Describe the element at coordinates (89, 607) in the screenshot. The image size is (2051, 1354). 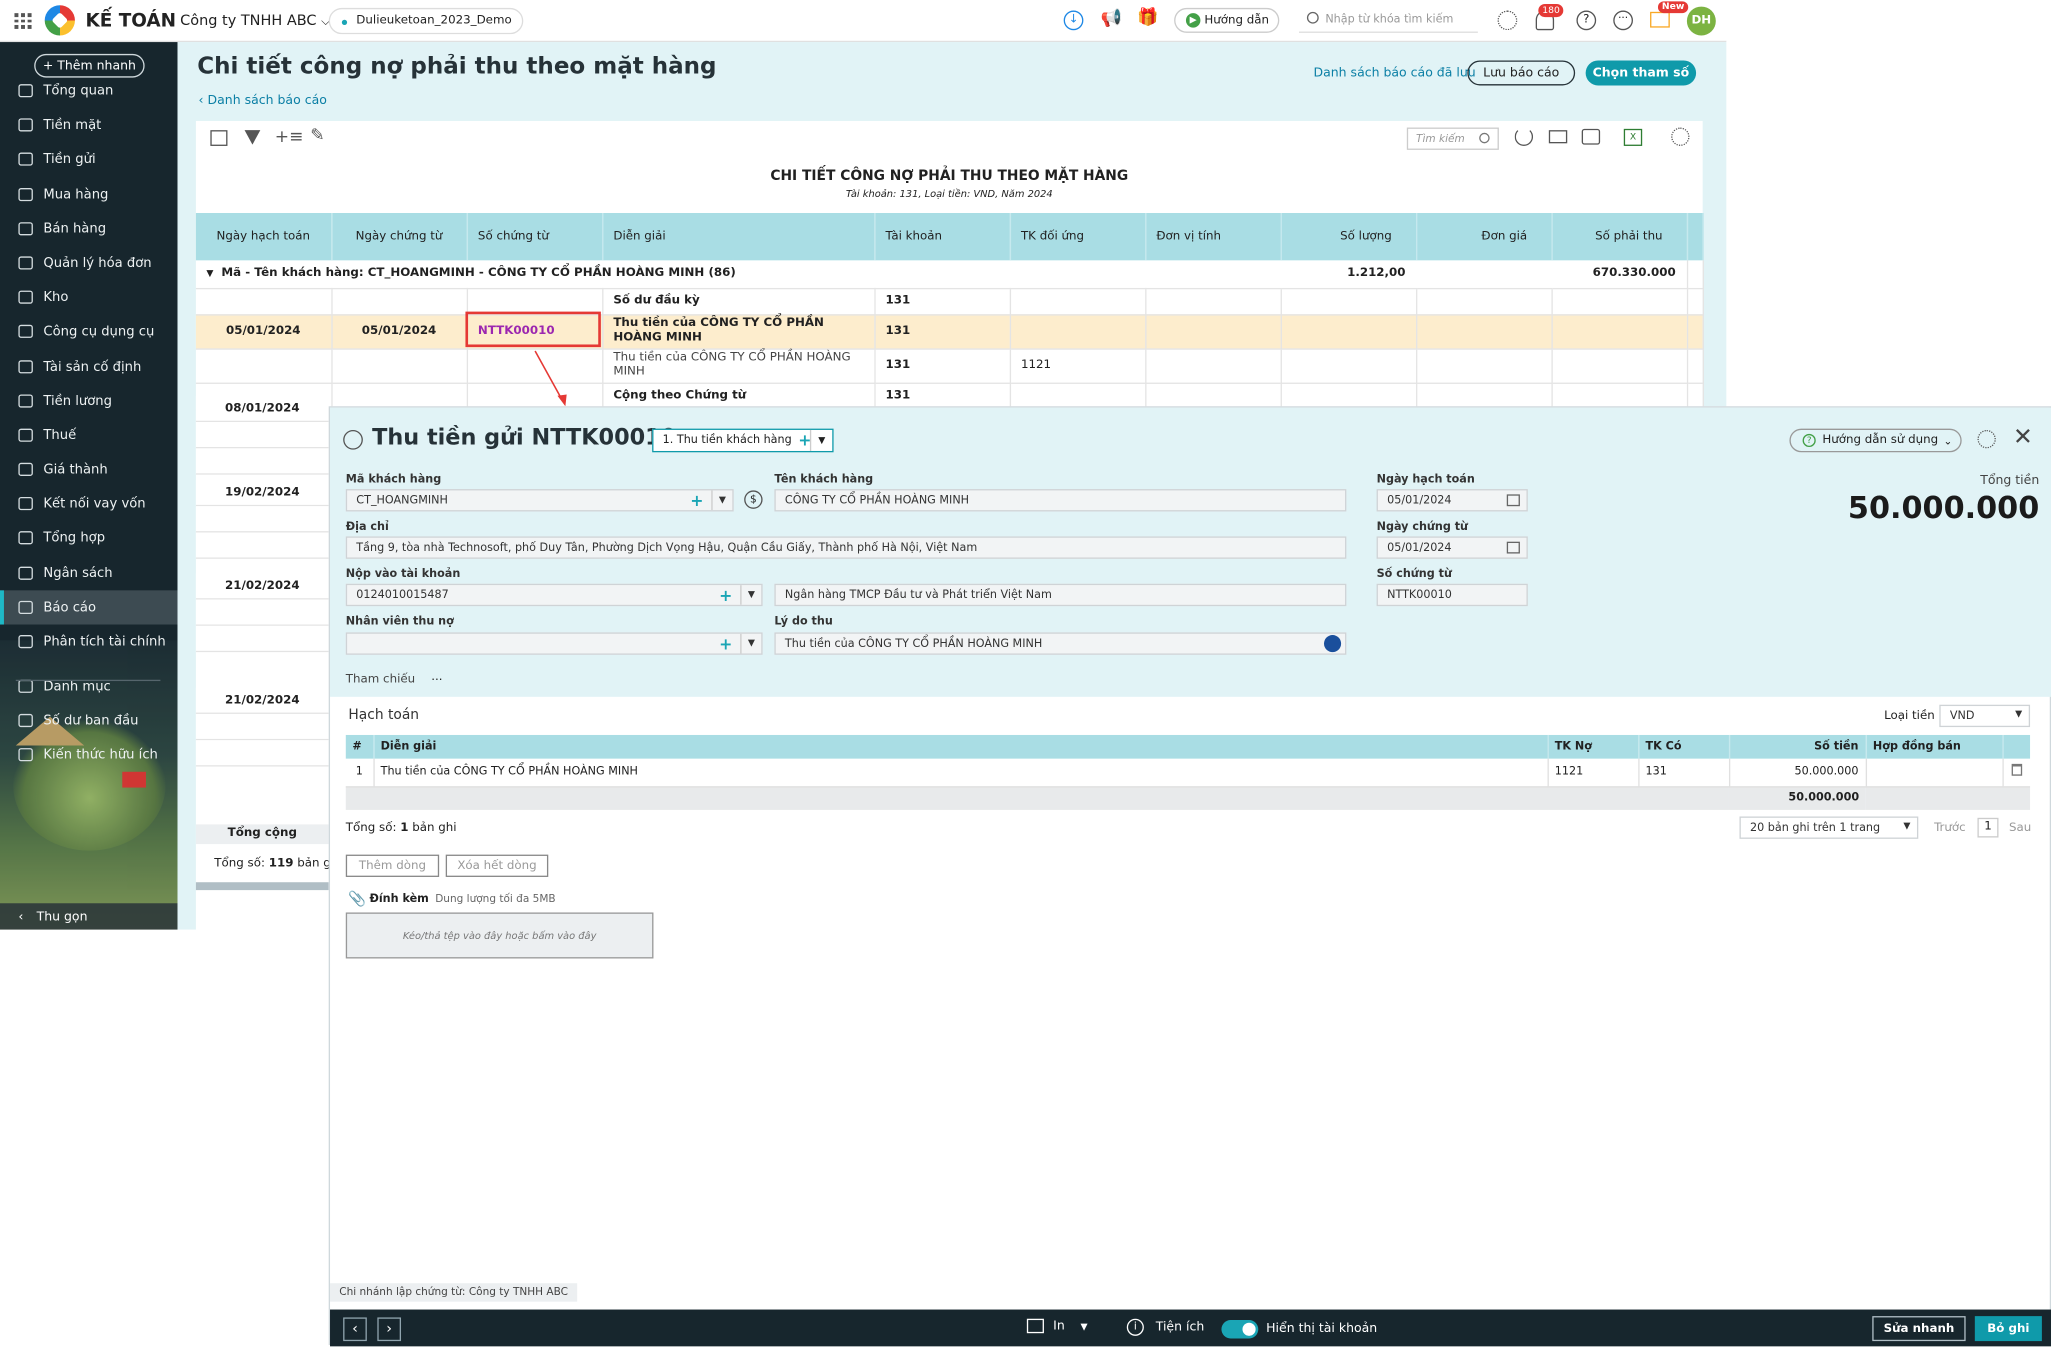
I see `sidebar-item-16: Báo cáo` at that location.